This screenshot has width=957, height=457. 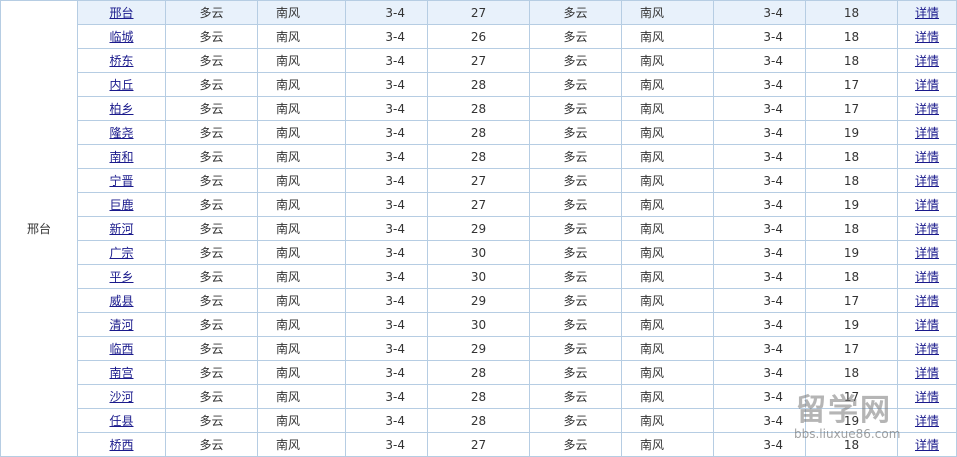 What do you see at coordinates (121, 373) in the screenshot?
I see `city-link: 南宫` at bounding box center [121, 373].